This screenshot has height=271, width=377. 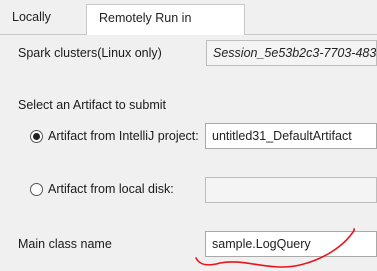 What do you see at coordinates (291, 136) in the screenshot?
I see `project-artifact-select: untitled31_DefaultArtifact` at bounding box center [291, 136].